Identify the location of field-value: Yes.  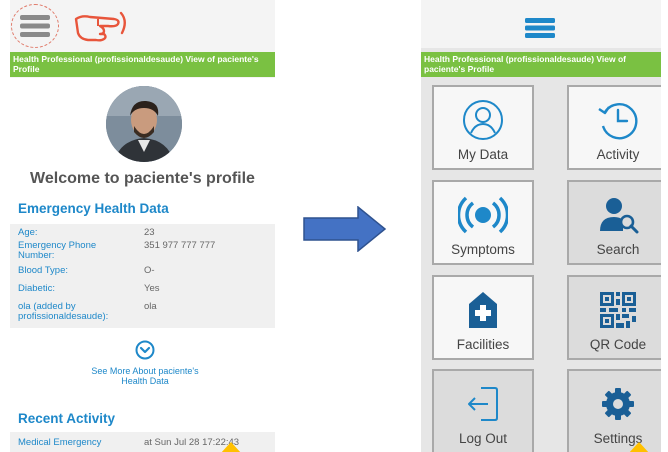
(152, 288).